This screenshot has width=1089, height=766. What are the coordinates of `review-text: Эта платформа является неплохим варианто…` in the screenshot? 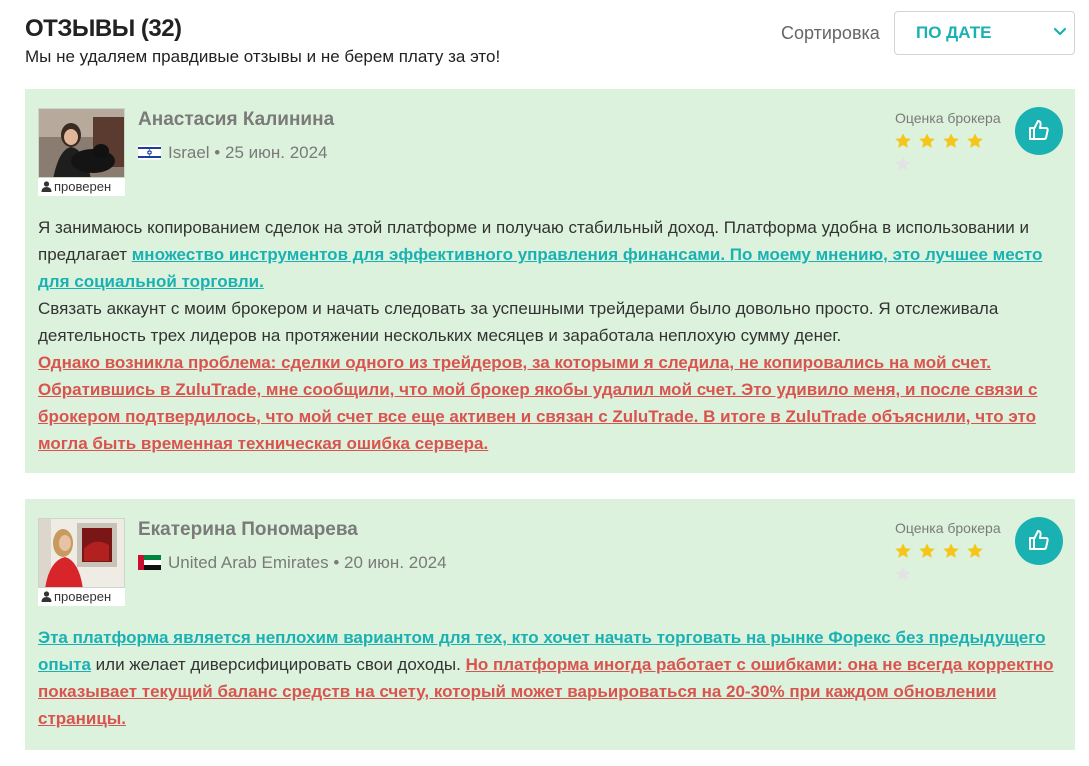 It's located at (553, 678).